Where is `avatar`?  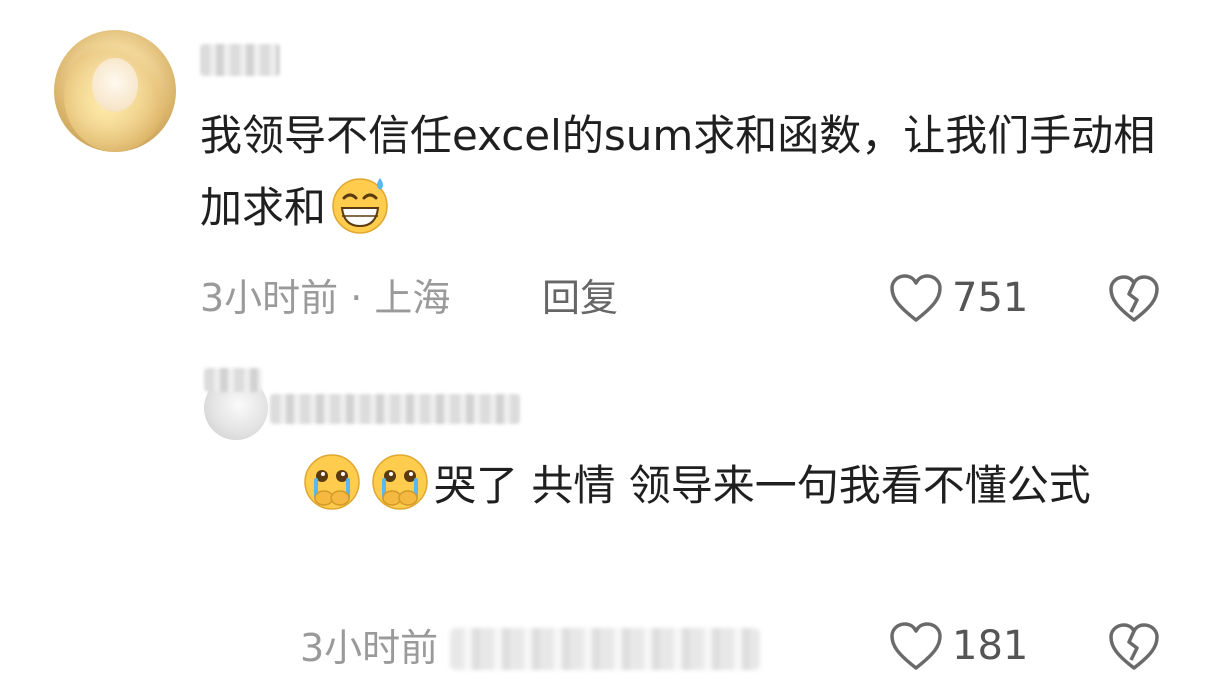 avatar is located at coordinates (115, 91).